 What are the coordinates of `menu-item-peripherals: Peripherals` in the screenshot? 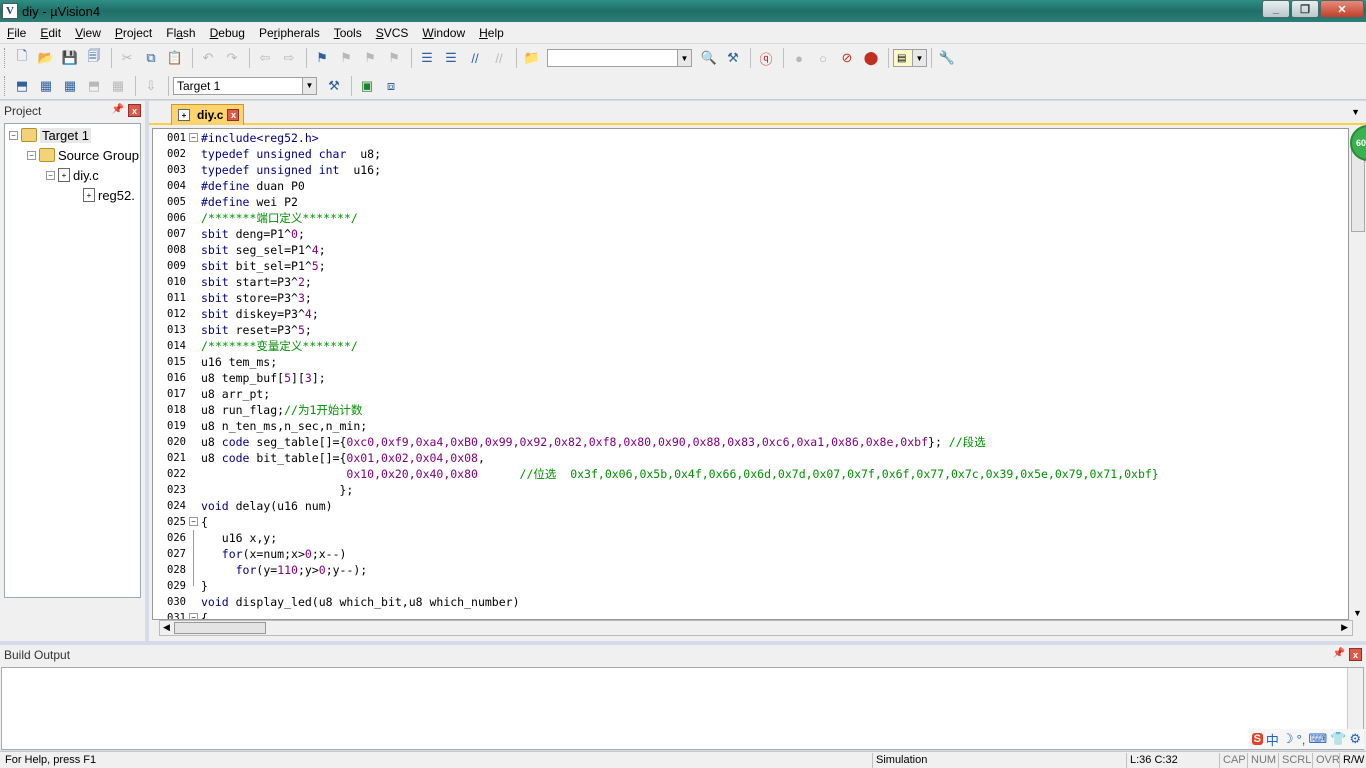 It's located at (289, 33).